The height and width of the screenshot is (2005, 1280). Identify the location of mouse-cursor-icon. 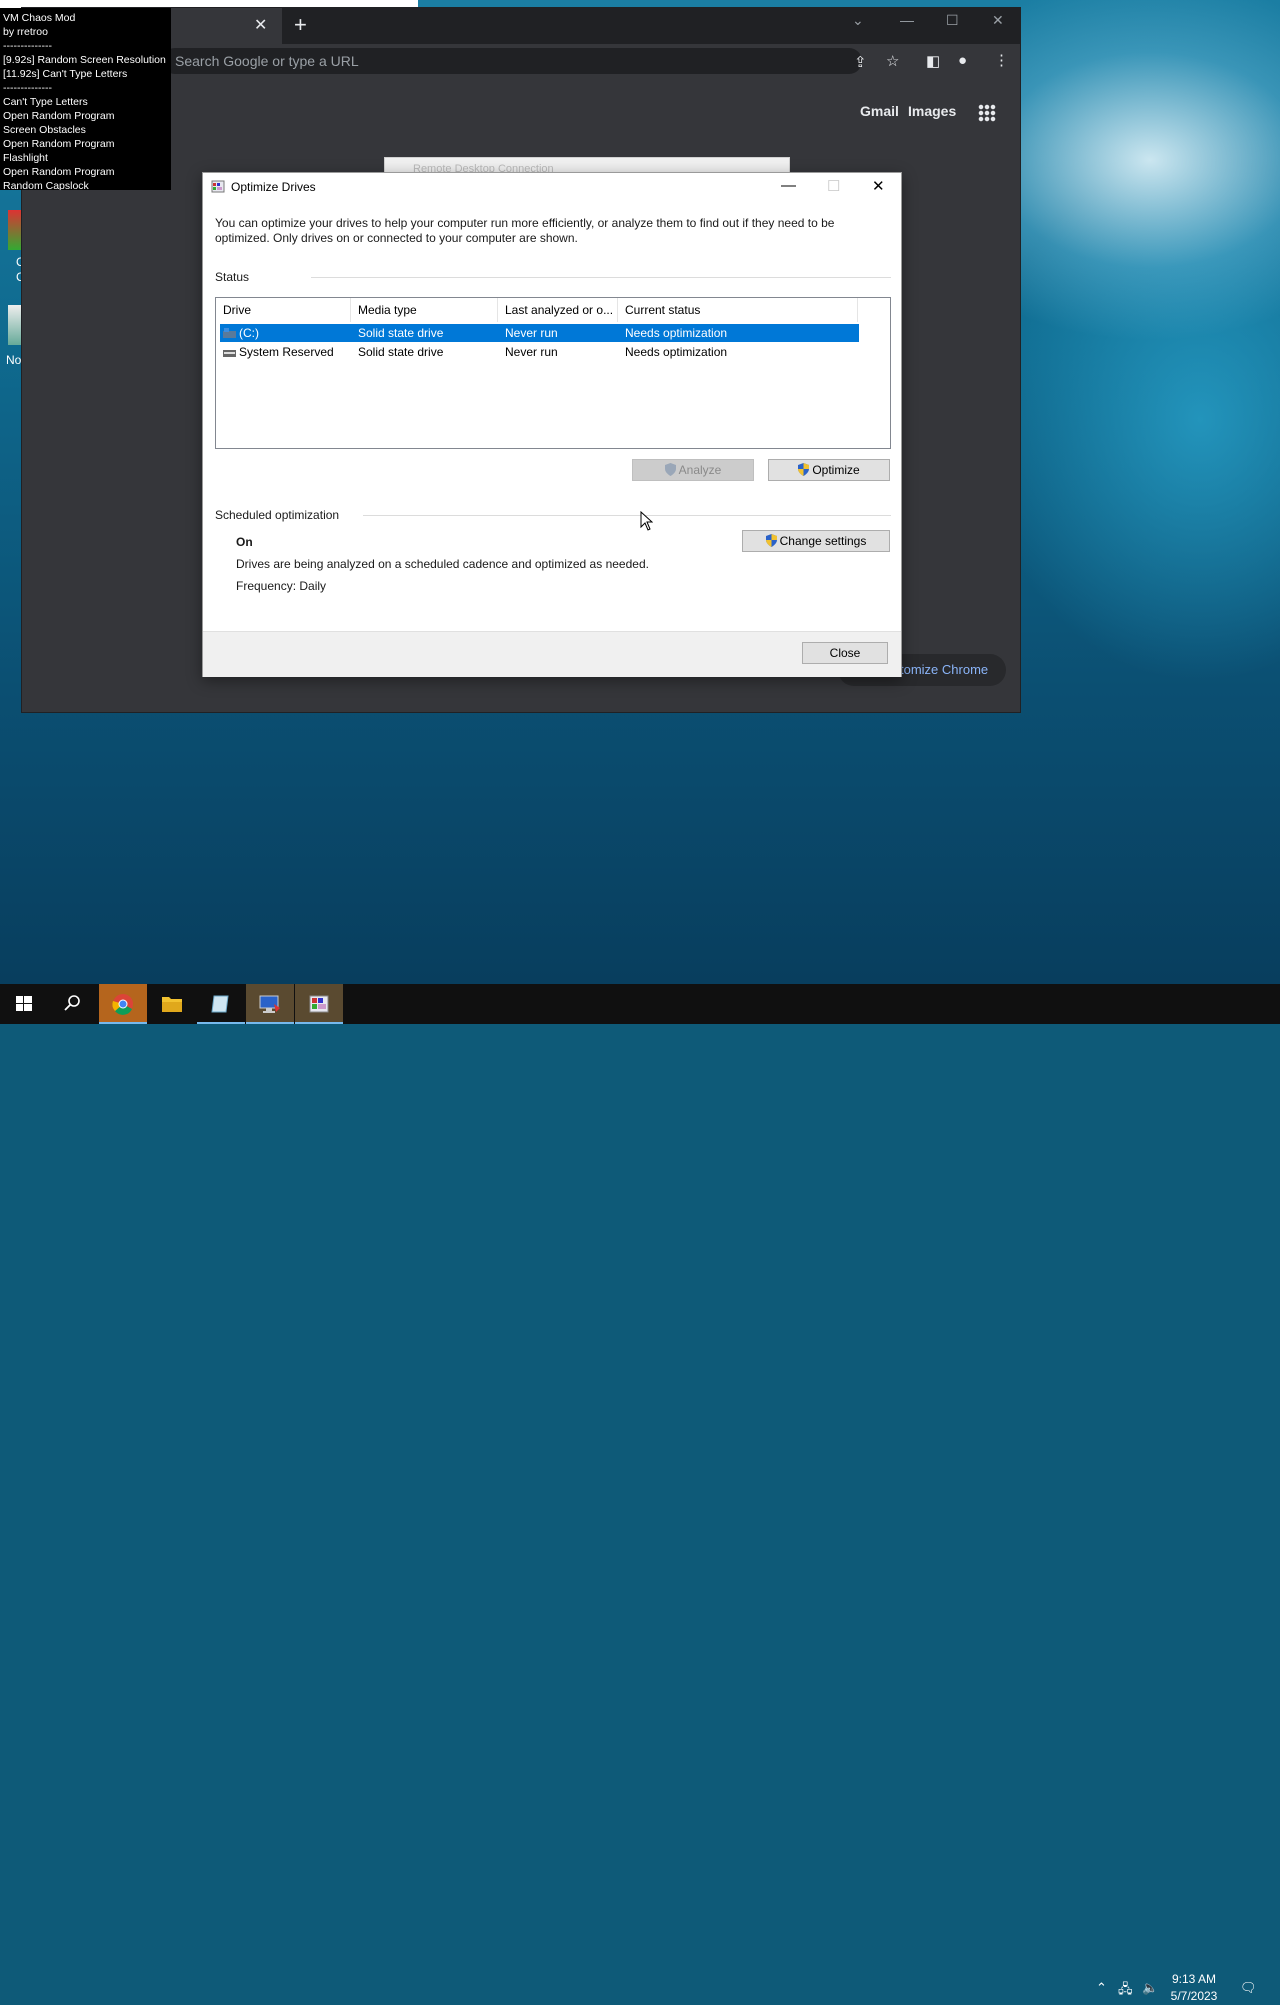
(646, 521).